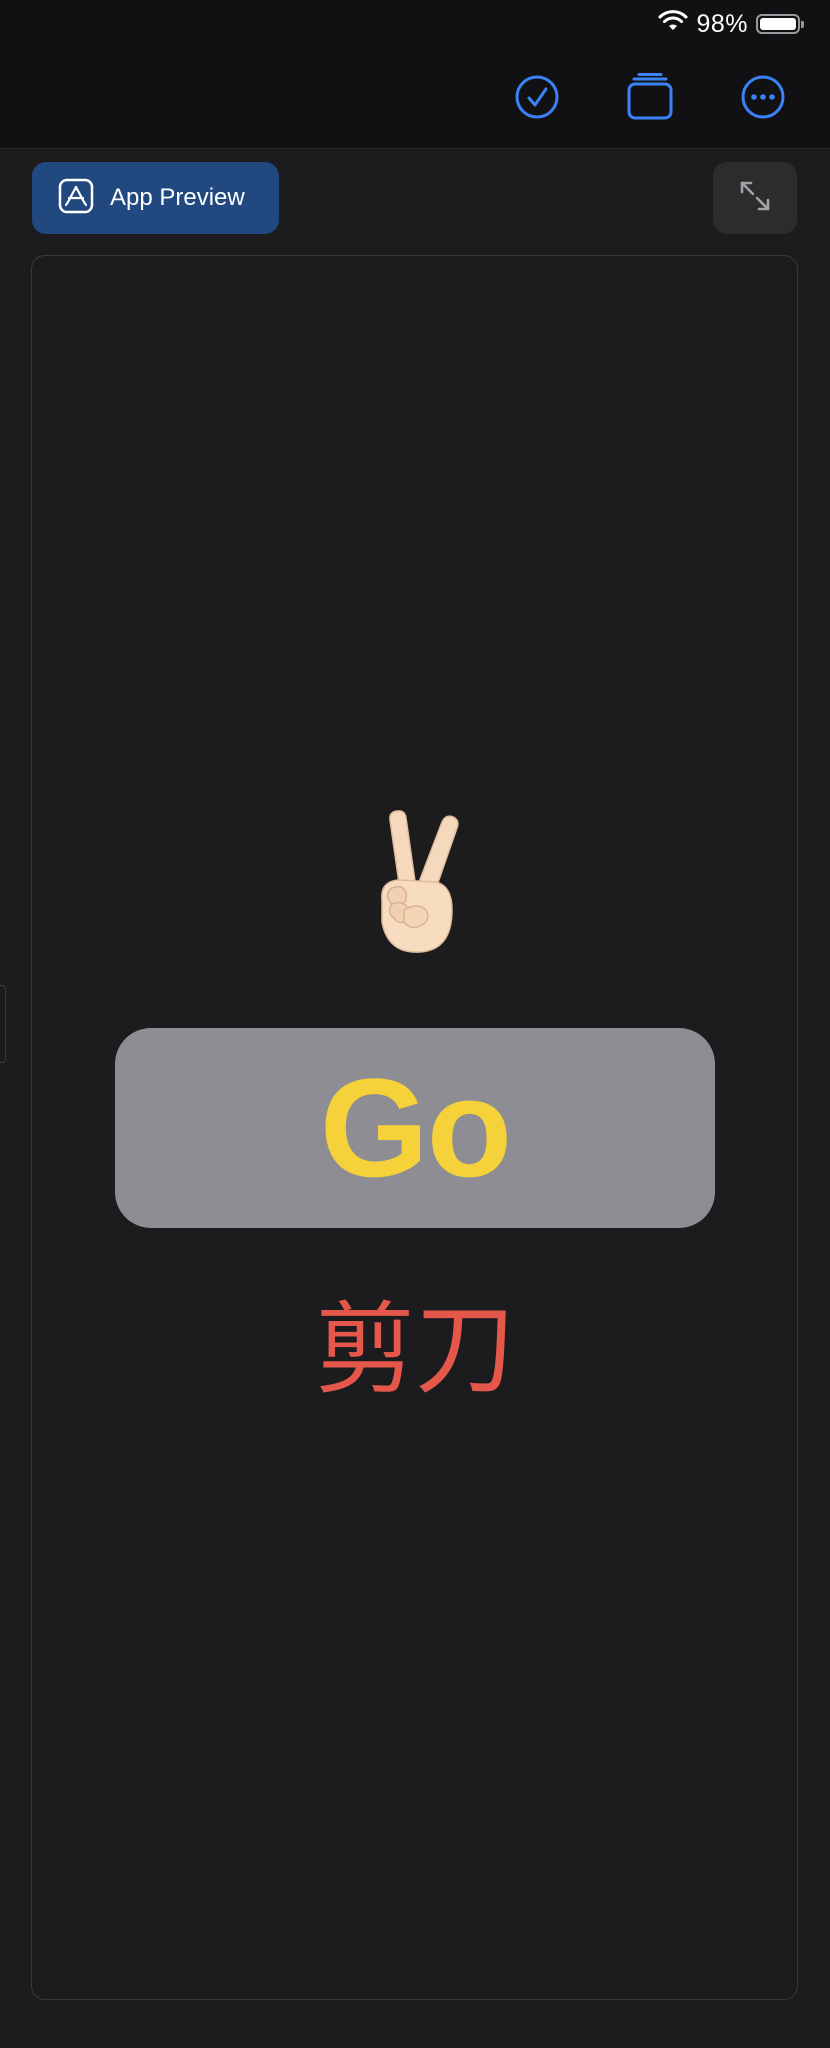 Image resolution: width=830 pixels, height=2048 pixels. What do you see at coordinates (415, 887) in the screenshot?
I see `hand-gesture-icon` at bounding box center [415, 887].